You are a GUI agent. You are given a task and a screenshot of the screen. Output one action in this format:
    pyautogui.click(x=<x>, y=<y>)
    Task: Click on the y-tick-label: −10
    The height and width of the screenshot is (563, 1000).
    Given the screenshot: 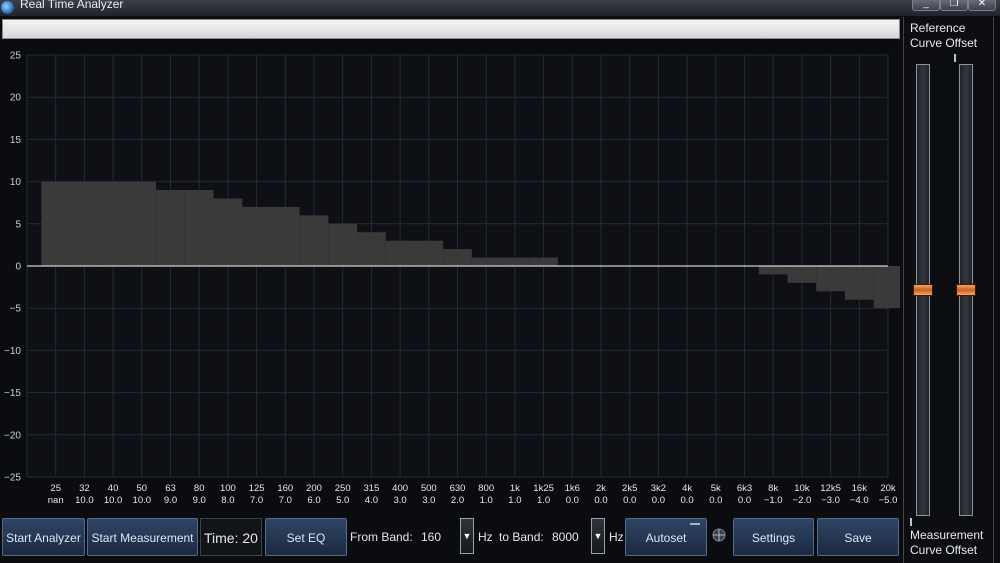 What is the action you would take?
    pyautogui.click(x=12, y=351)
    